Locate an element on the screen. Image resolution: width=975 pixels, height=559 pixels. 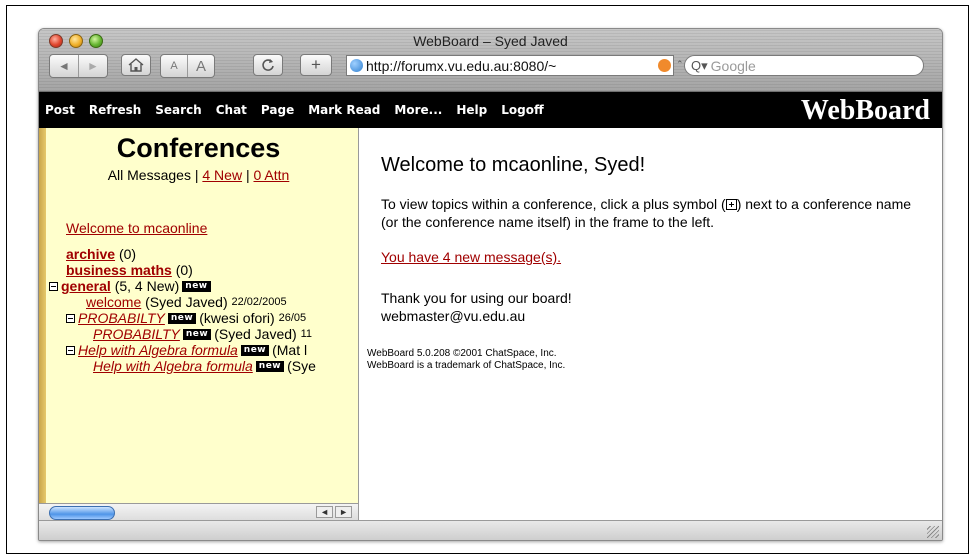
globe-icon is located at coordinates (356, 65).